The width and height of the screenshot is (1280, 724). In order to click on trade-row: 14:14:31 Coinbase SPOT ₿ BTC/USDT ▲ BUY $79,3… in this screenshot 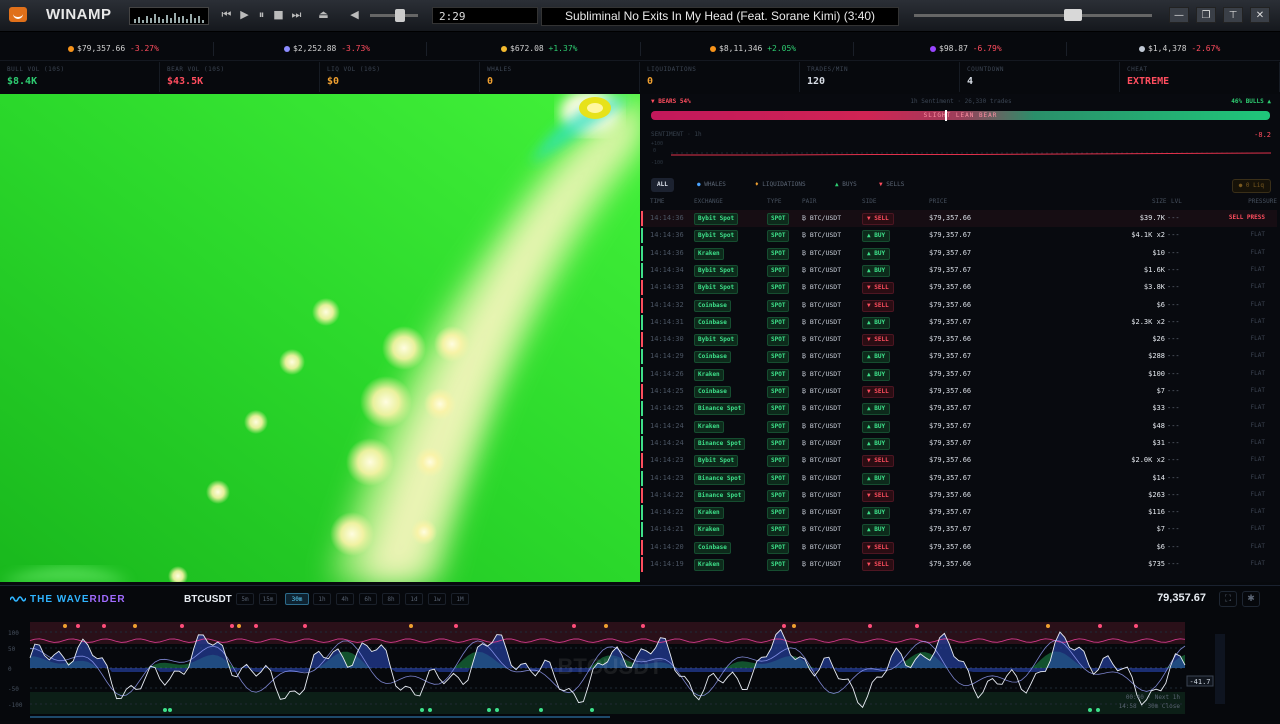, I will do `click(959, 322)`.